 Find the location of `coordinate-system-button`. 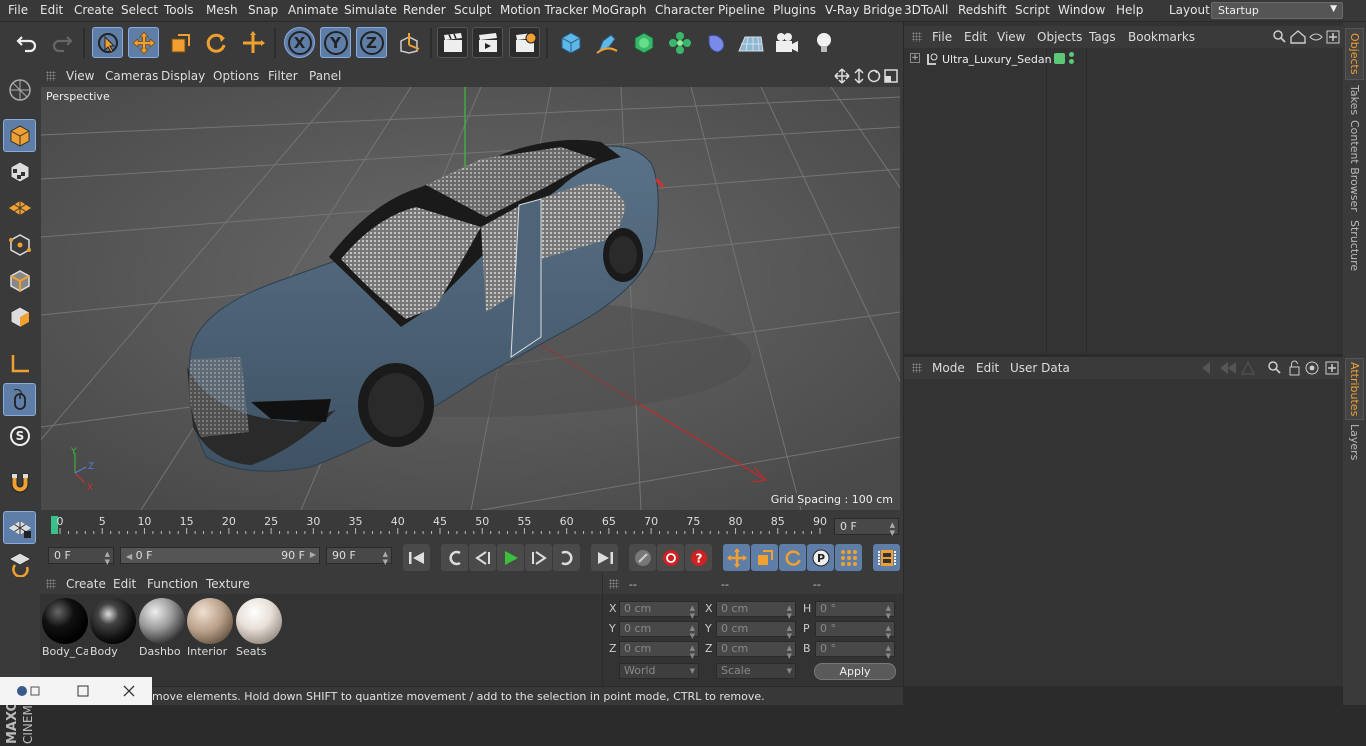

coordinate-system-button is located at coordinates (408, 42).